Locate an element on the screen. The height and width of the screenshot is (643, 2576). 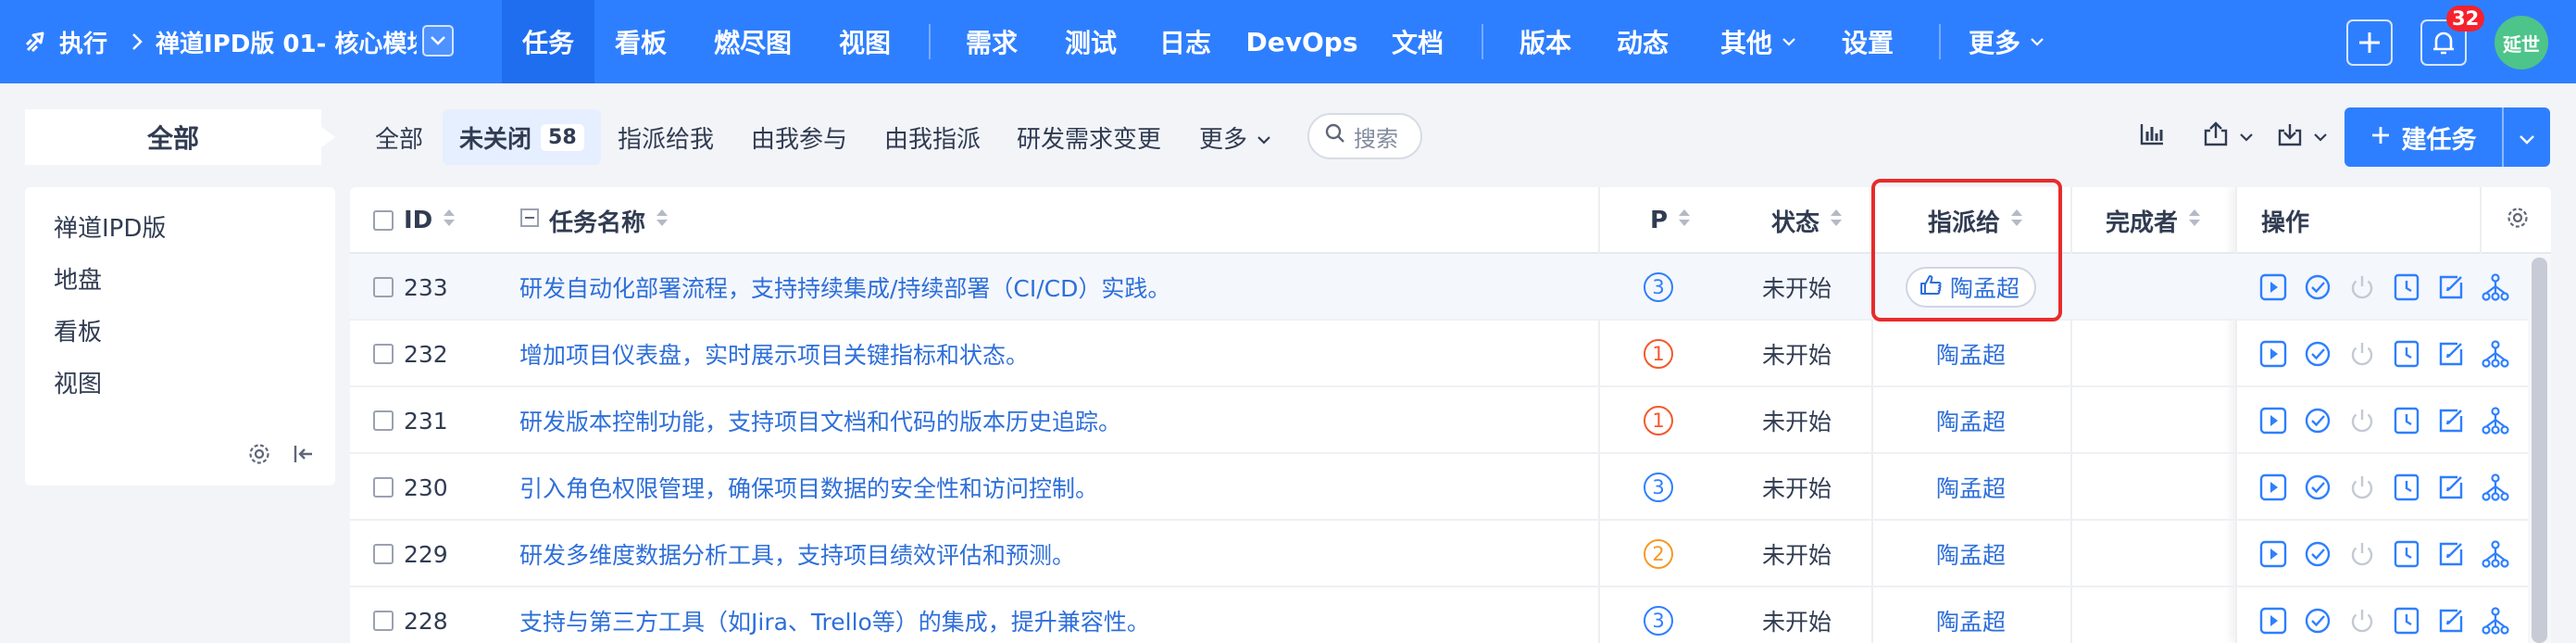
module-all-tab: 全部 is located at coordinates (173, 137).